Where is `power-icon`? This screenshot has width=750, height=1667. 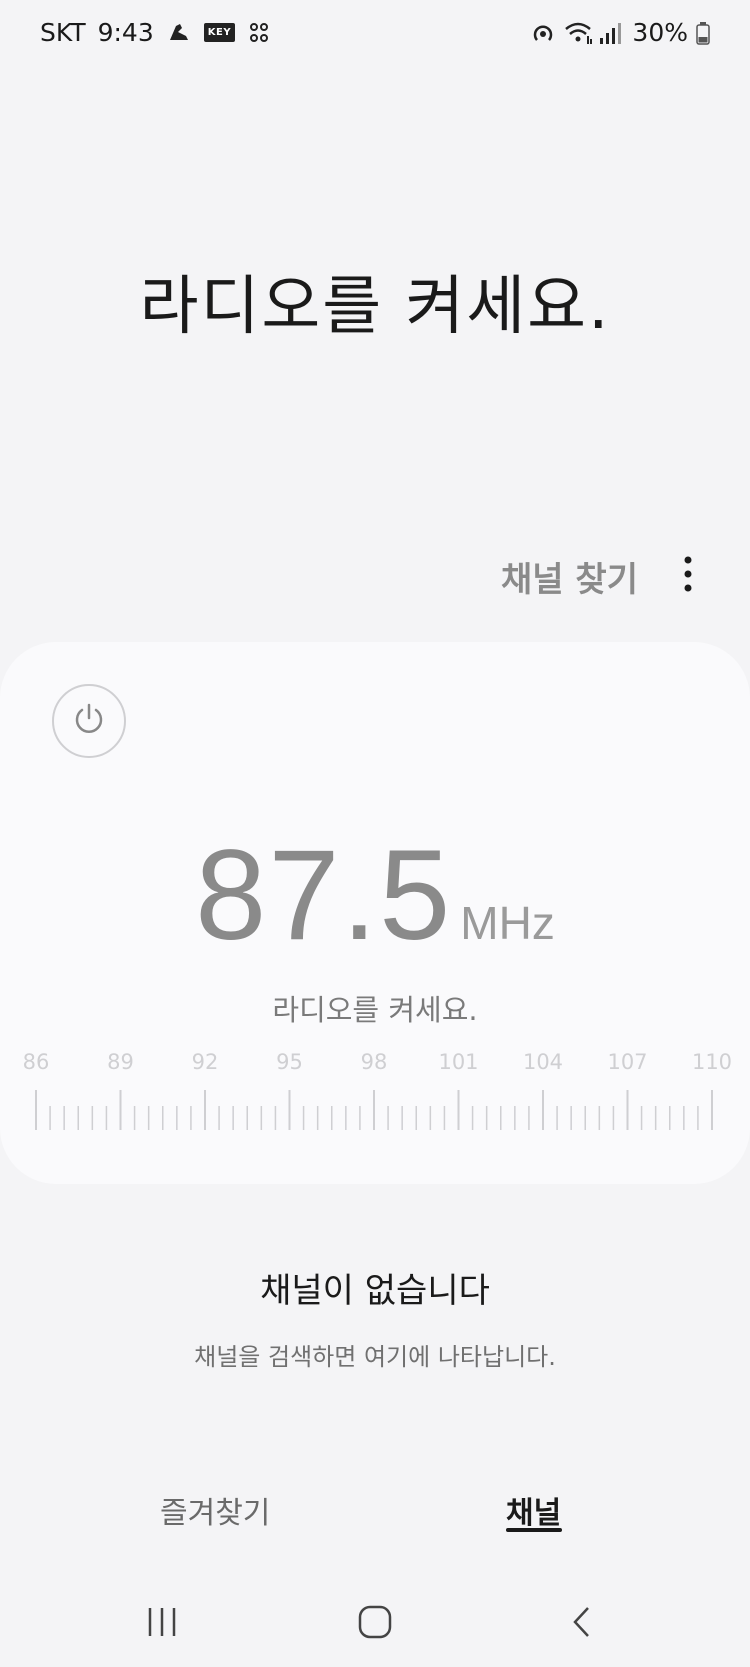 power-icon is located at coordinates (89, 721).